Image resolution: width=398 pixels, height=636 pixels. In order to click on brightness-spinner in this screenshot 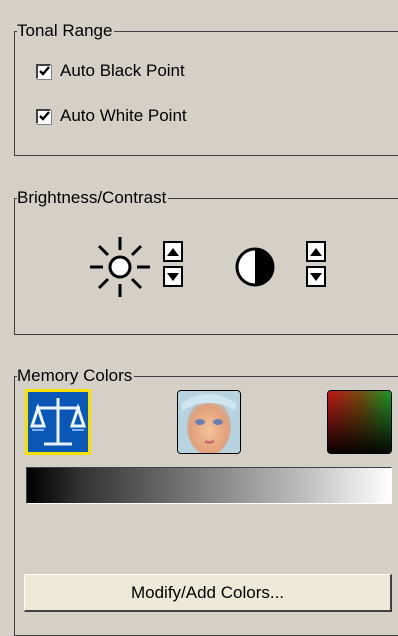, I will do `click(173, 265)`.